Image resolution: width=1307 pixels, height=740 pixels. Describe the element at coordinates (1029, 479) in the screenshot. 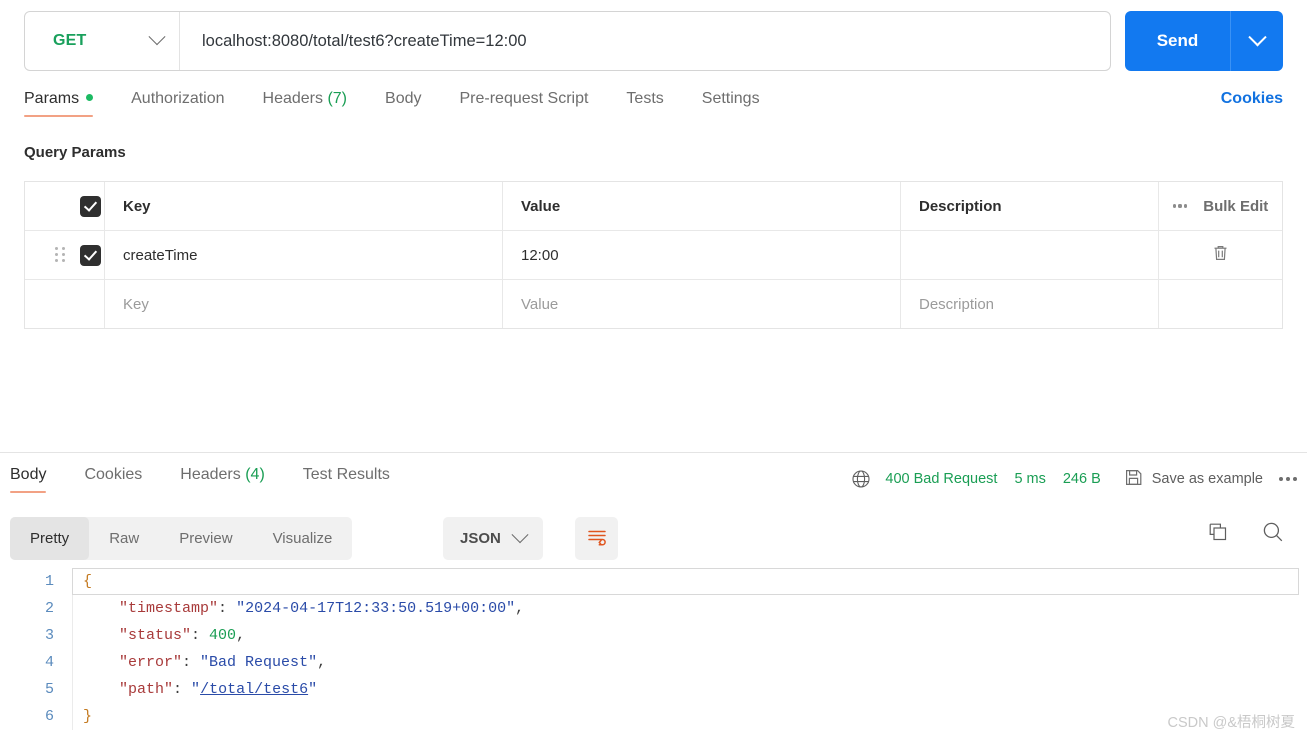

I see `response-time: 5 ms` at that location.